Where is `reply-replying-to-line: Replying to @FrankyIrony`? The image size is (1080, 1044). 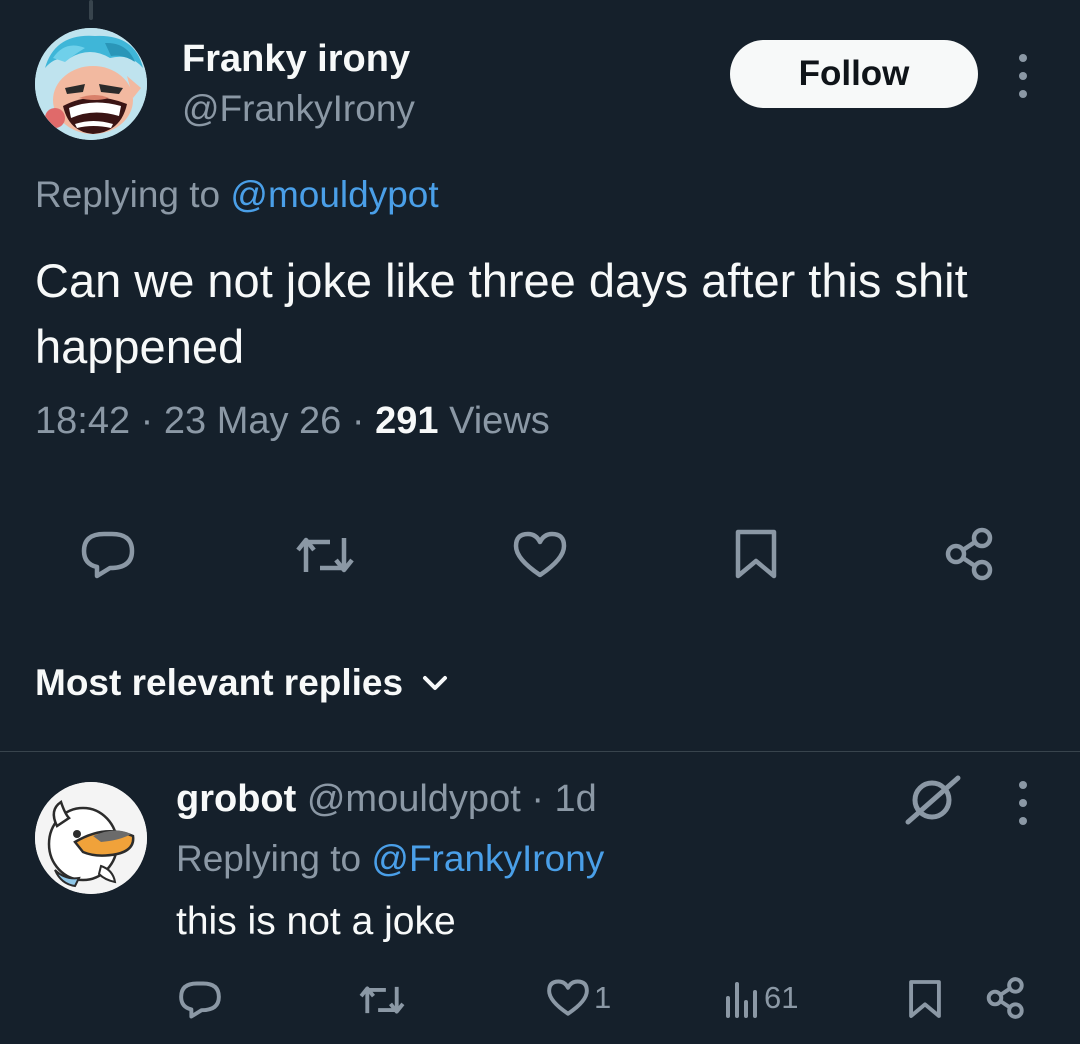
reply-replying-to-line: Replying to @FrankyIrony is located at coordinates (390, 859).